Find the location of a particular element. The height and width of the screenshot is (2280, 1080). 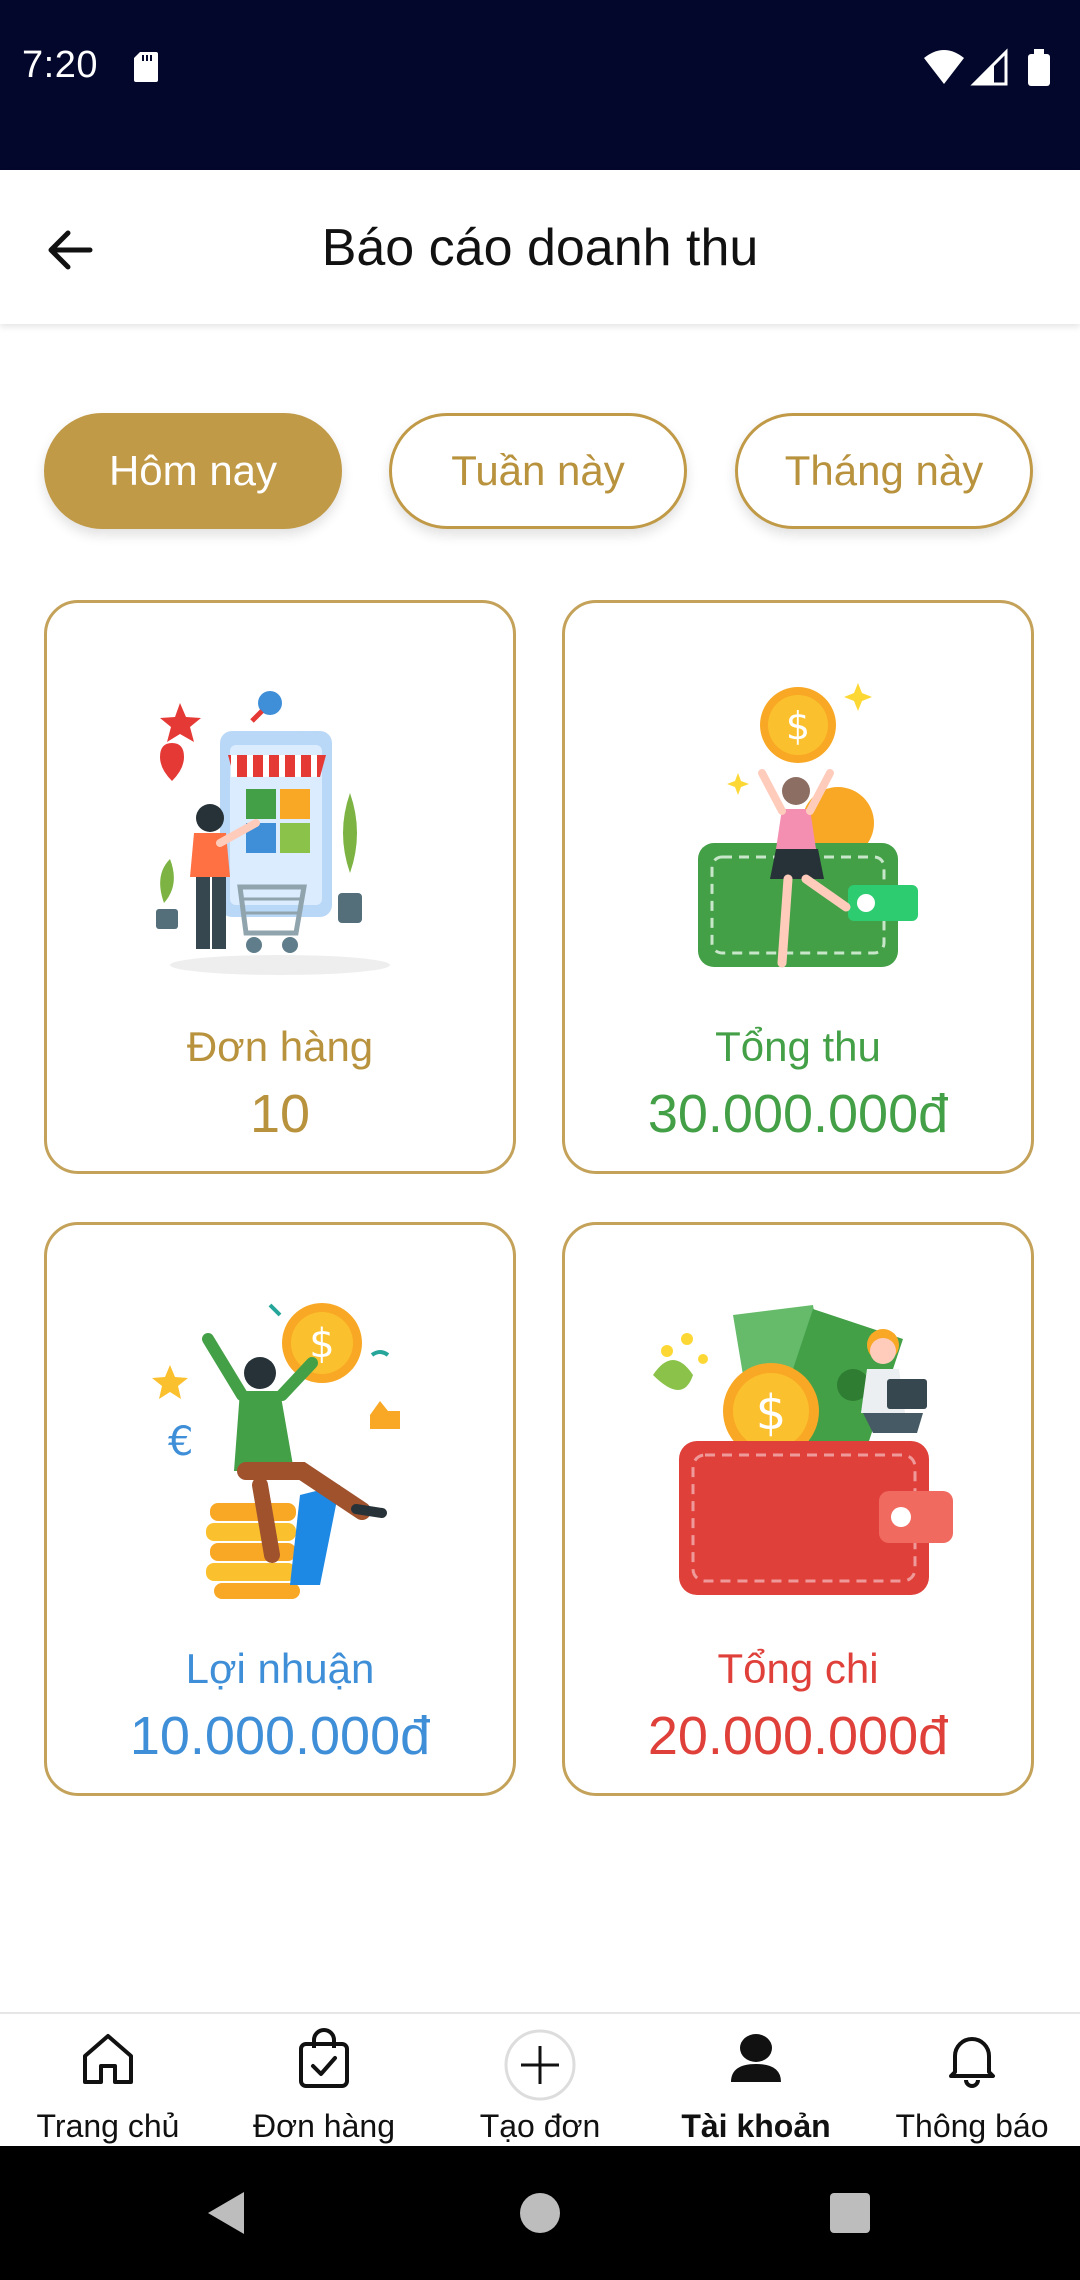

profit-card: $ € Lợi nhuận 10.000.000đ is located at coordinates (280, 1509).